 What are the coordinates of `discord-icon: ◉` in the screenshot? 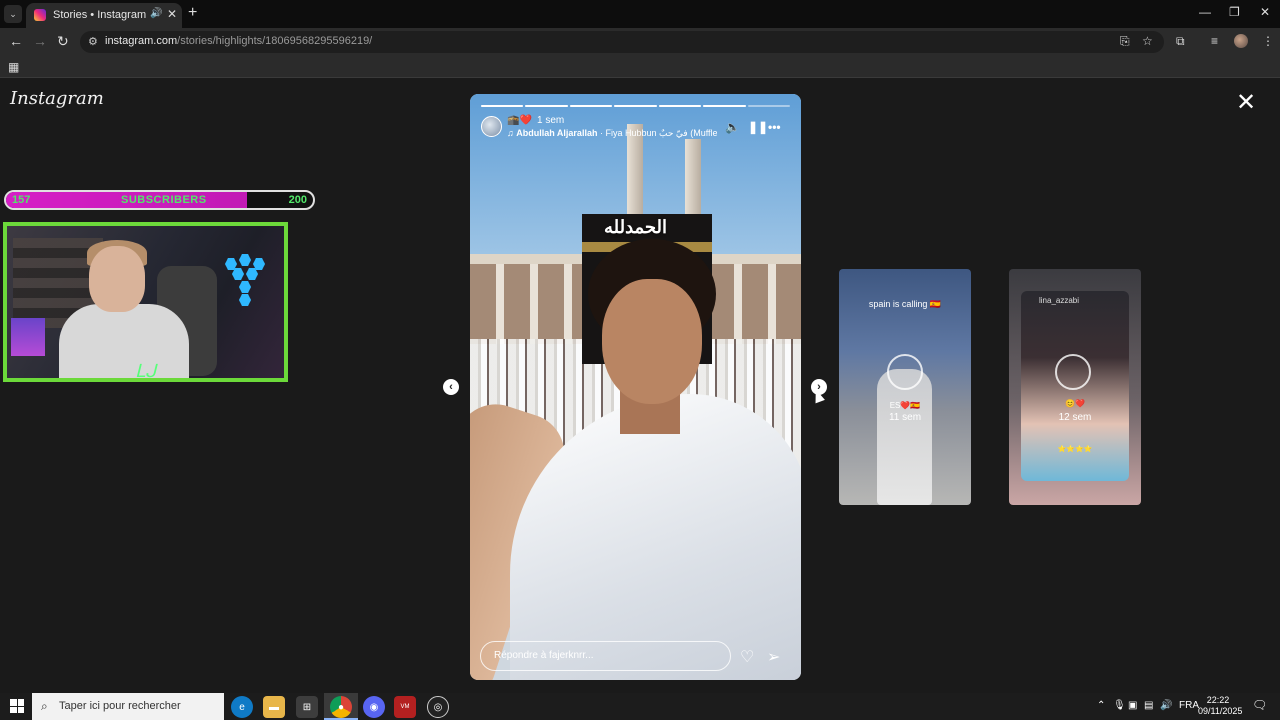 It's located at (374, 707).